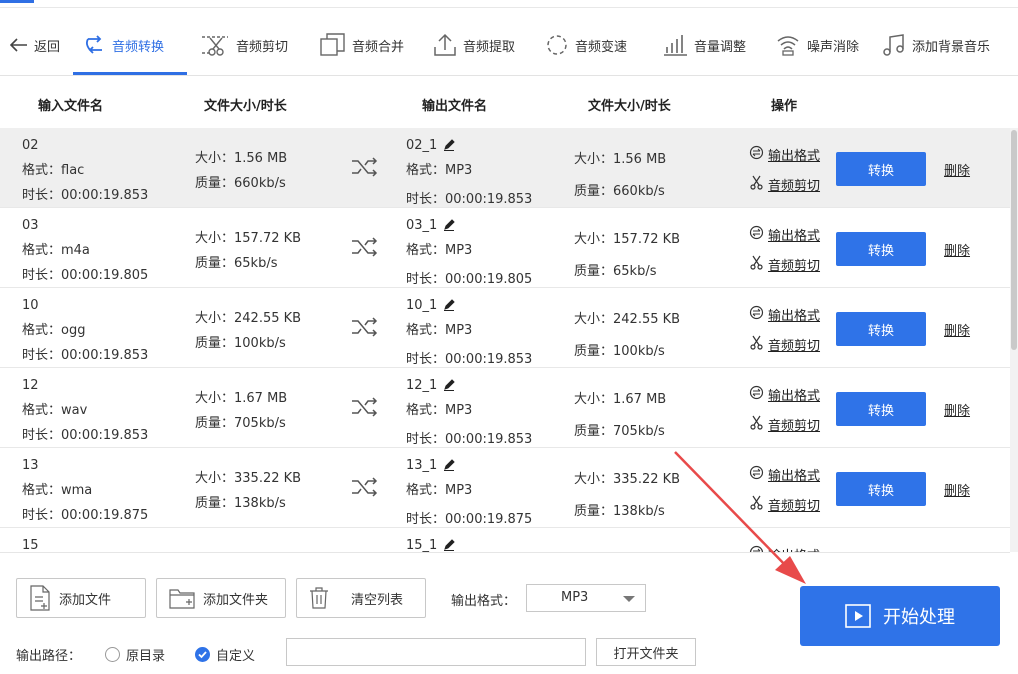 This screenshot has width=1018, height=674. I want to click on tab-add-bgm: 添加背景音乐, so click(936, 45).